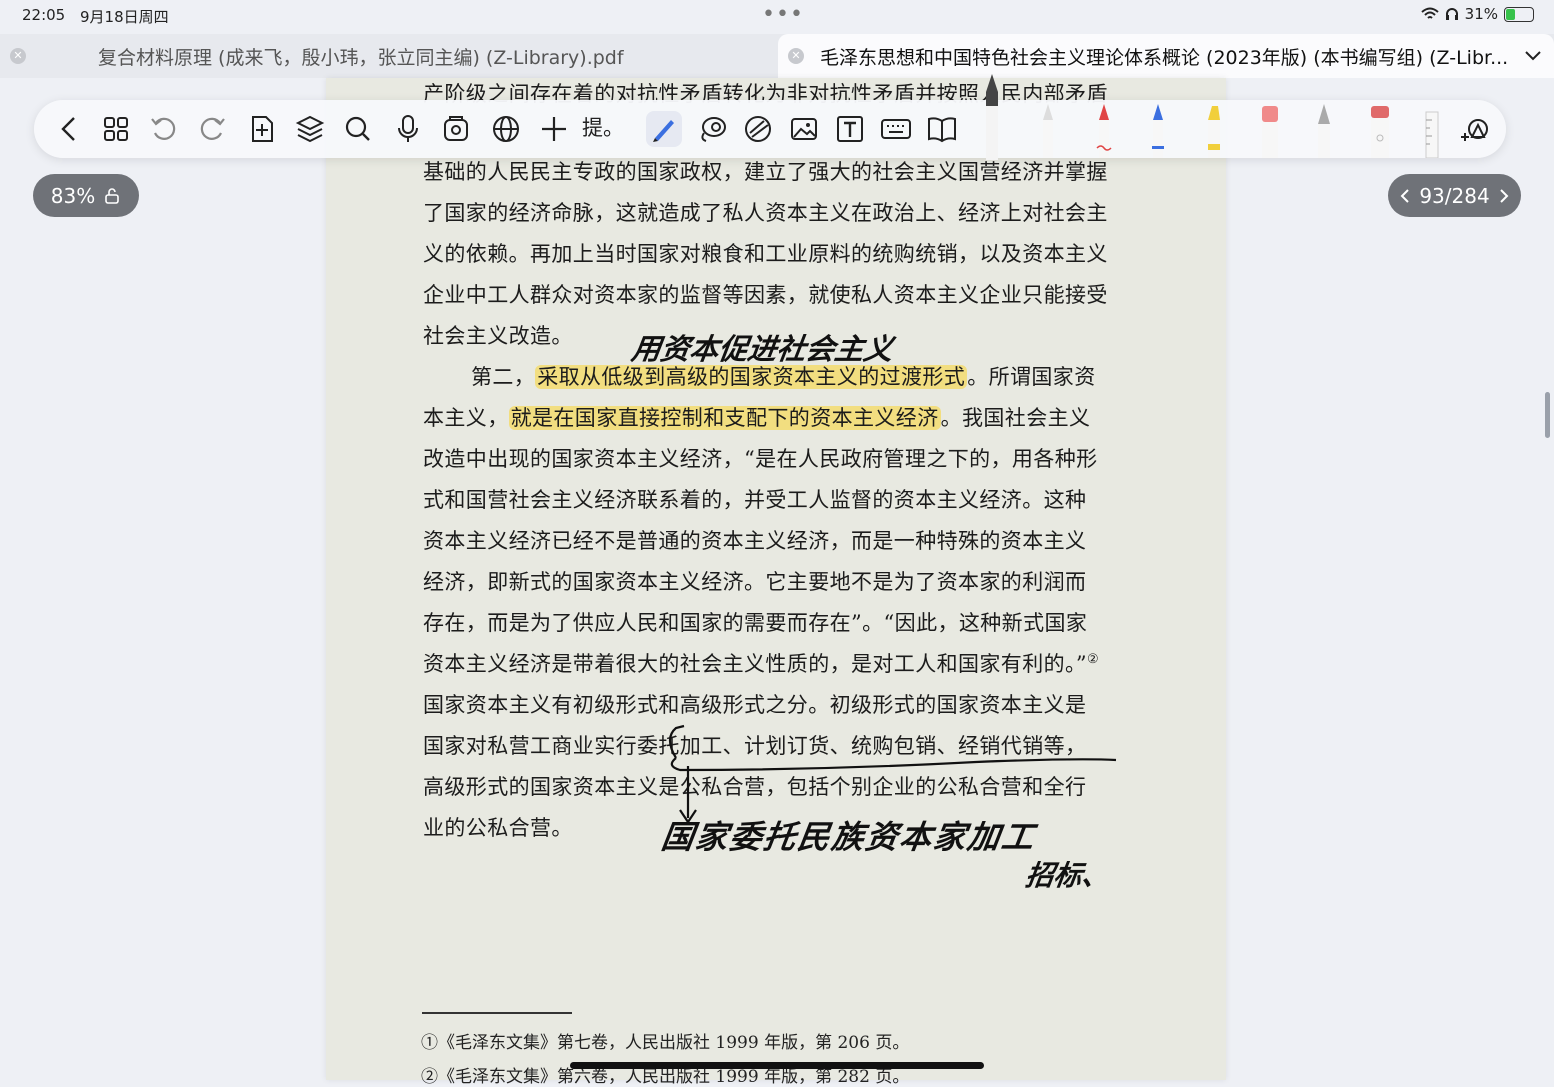 The width and height of the screenshot is (1554, 1087). I want to click on text-line: 式和国营社会主义经济联系着的，并受工人监督的资本主义经济。这种, so click(755, 500).